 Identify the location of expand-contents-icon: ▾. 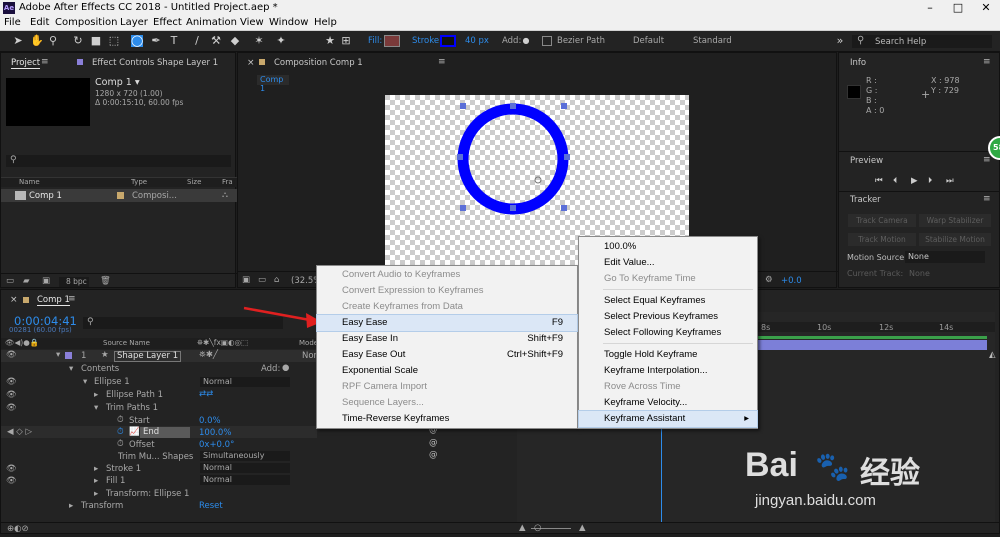
(71, 369).